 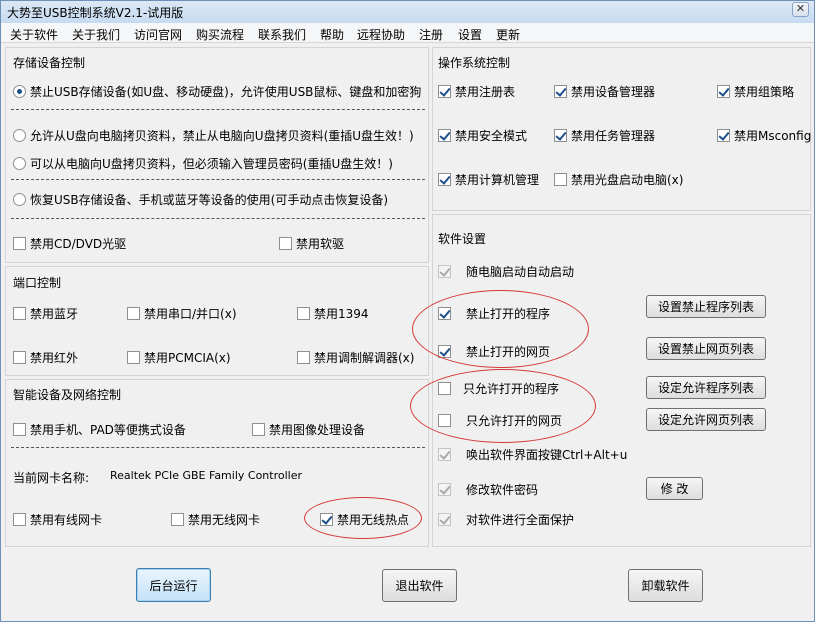 I want to click on allow-web-checkbox: 只允许打开的网页, so click(x=500, y=420).